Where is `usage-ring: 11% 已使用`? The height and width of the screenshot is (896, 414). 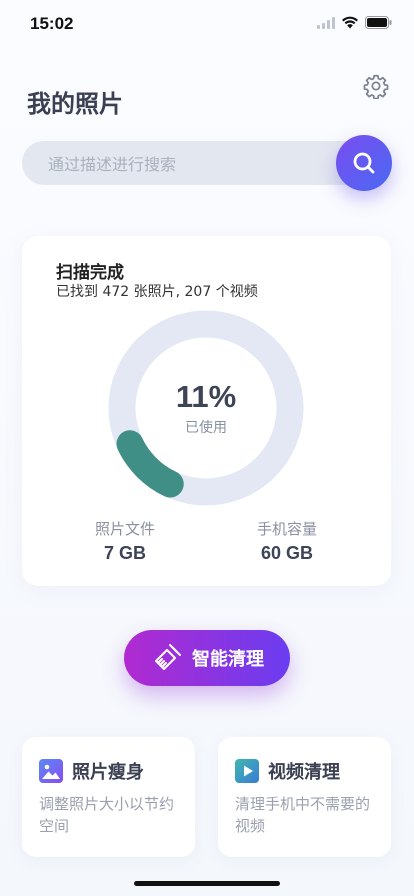
usage-ring: 11% 已使用 is located at coordinates (206, 408).